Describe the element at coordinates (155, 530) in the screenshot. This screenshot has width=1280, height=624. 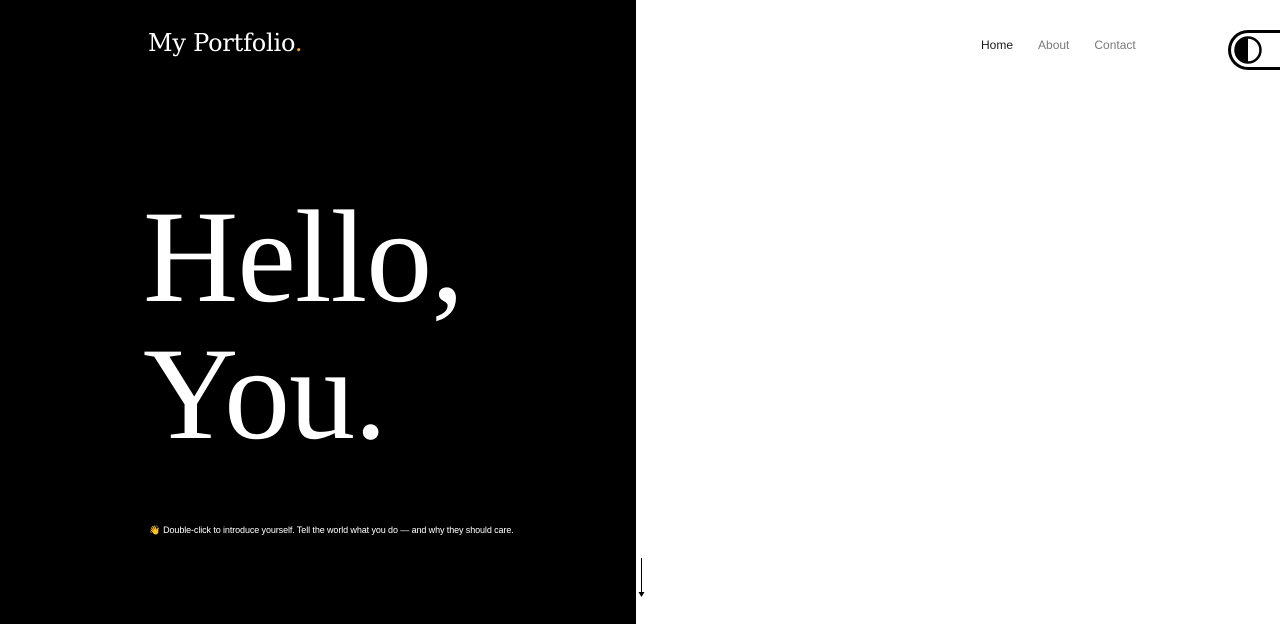
I see `waving-hand-icon: 👋` at that location.